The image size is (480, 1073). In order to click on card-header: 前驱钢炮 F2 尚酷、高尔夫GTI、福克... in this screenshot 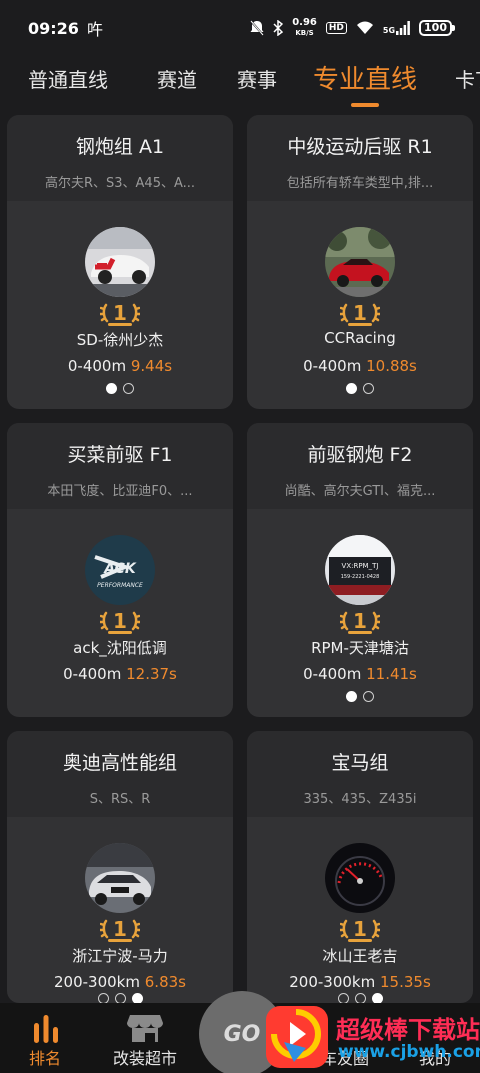, I will do `click(360, 466)`.